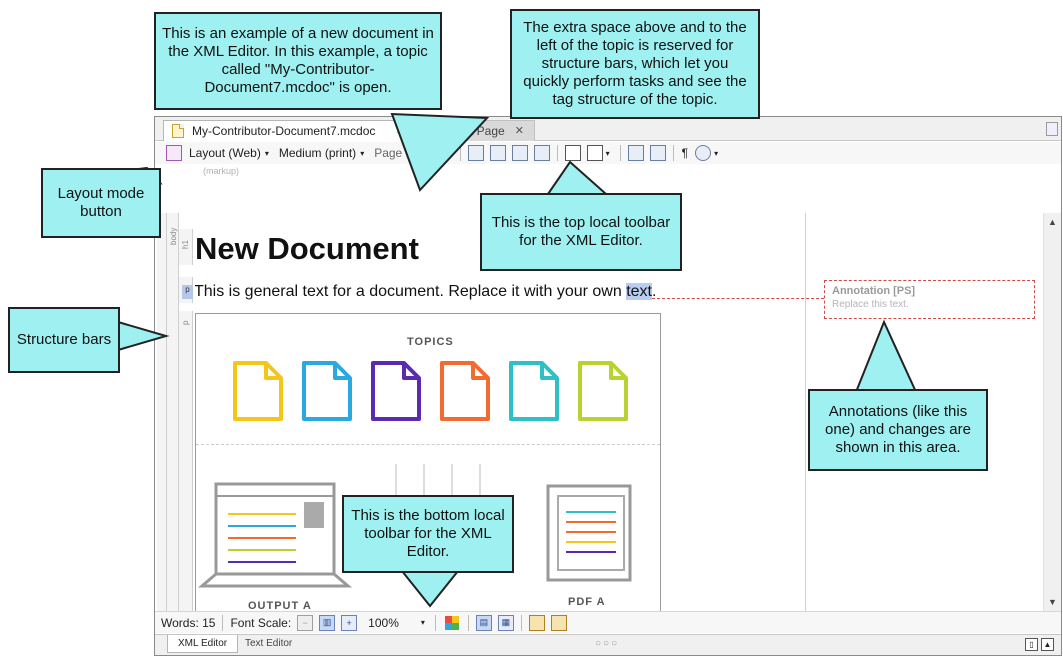  What do you see at coordinates (305, 622) in the screenshot?
I see `font-scale-decrease-button: −` at bounding box center [305, 622].